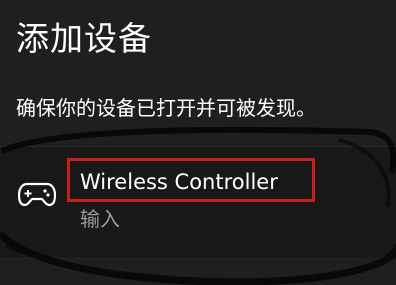 The width and height of the screenshot is (396, 285). Describe the element at coordinates (84, 38) in the screenshot. I see `dialog-title: 添加设备` at that location.